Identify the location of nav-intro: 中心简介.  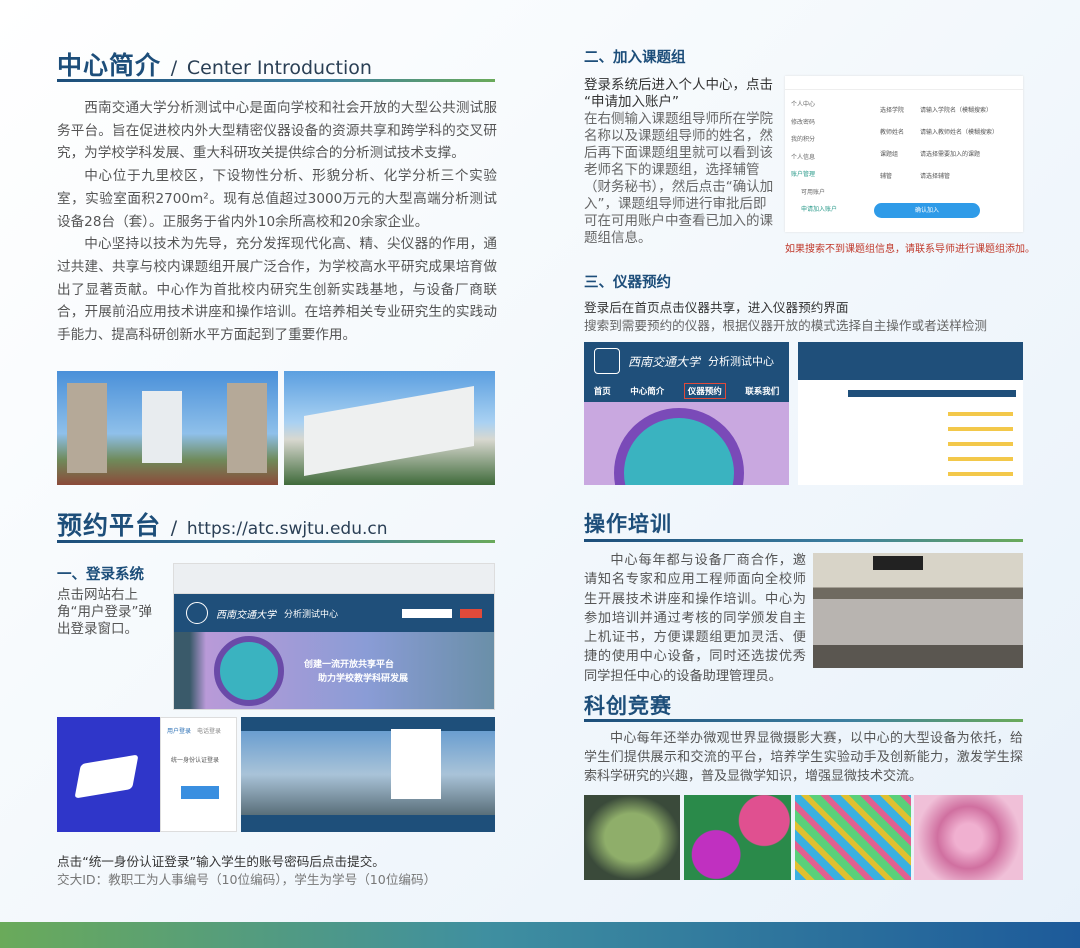
(647, 391).